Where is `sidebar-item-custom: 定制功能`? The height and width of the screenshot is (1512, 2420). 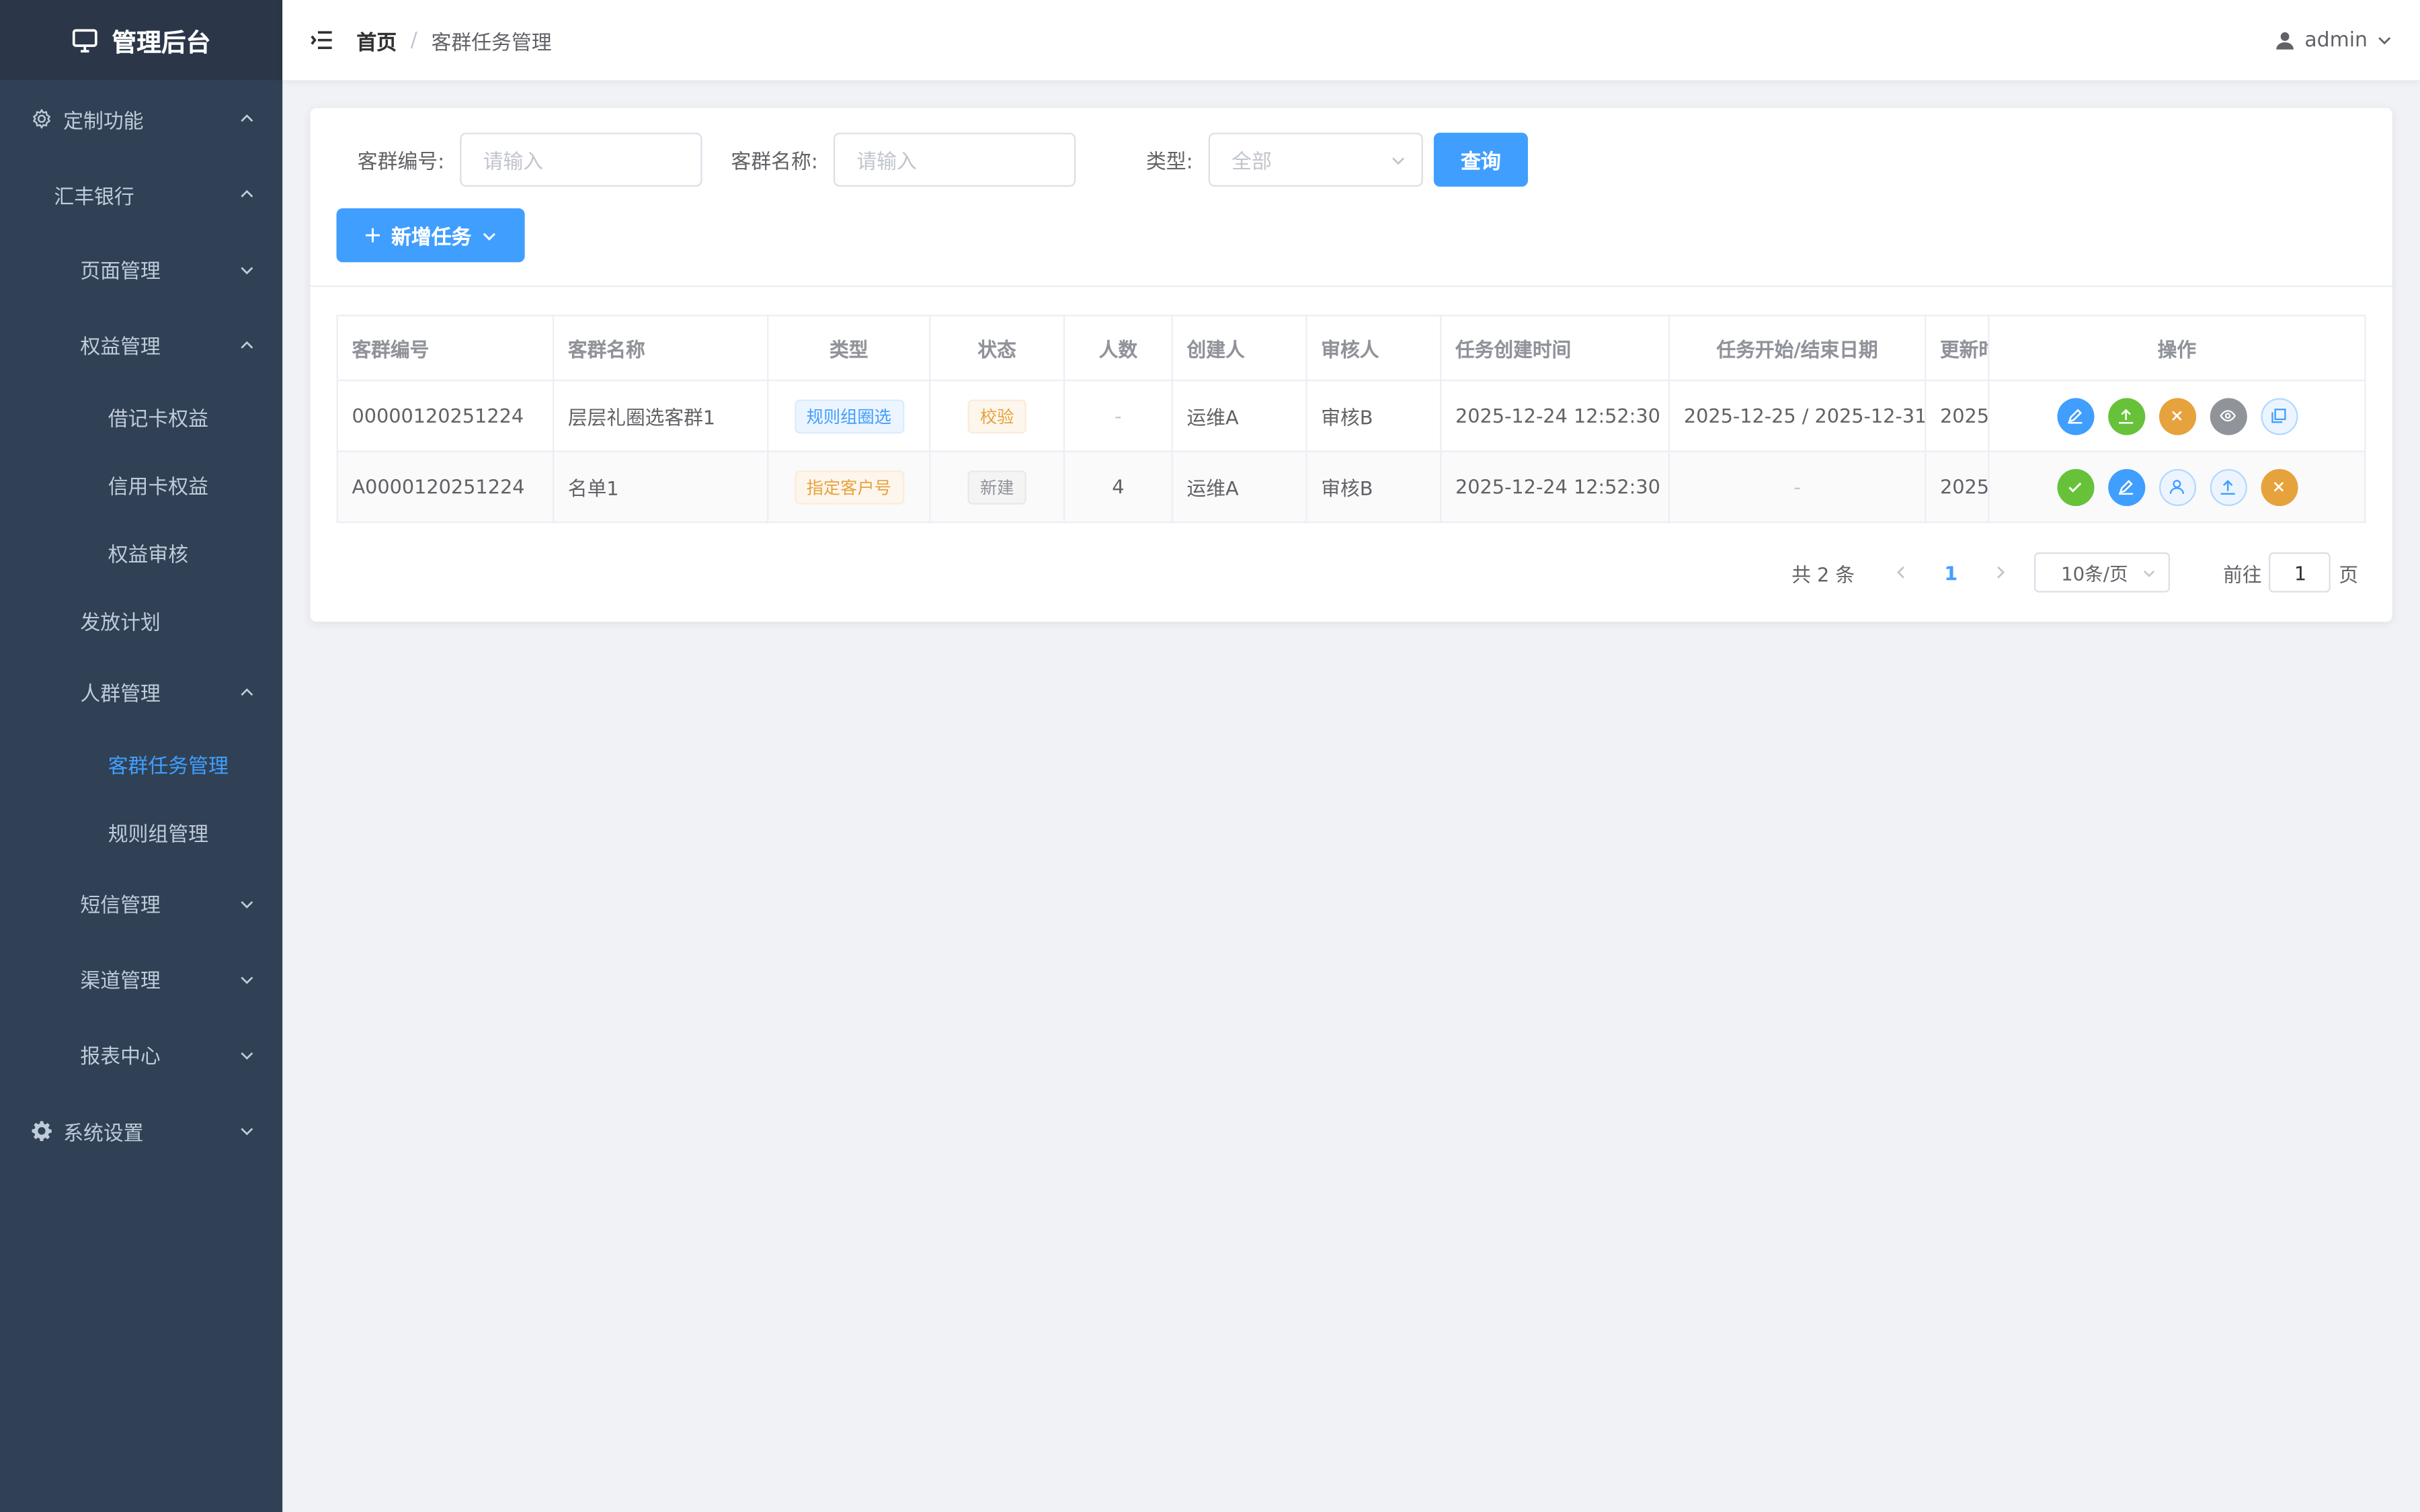
sidebar-item-custom: 定制功能 is located at coordinates (141, 119).